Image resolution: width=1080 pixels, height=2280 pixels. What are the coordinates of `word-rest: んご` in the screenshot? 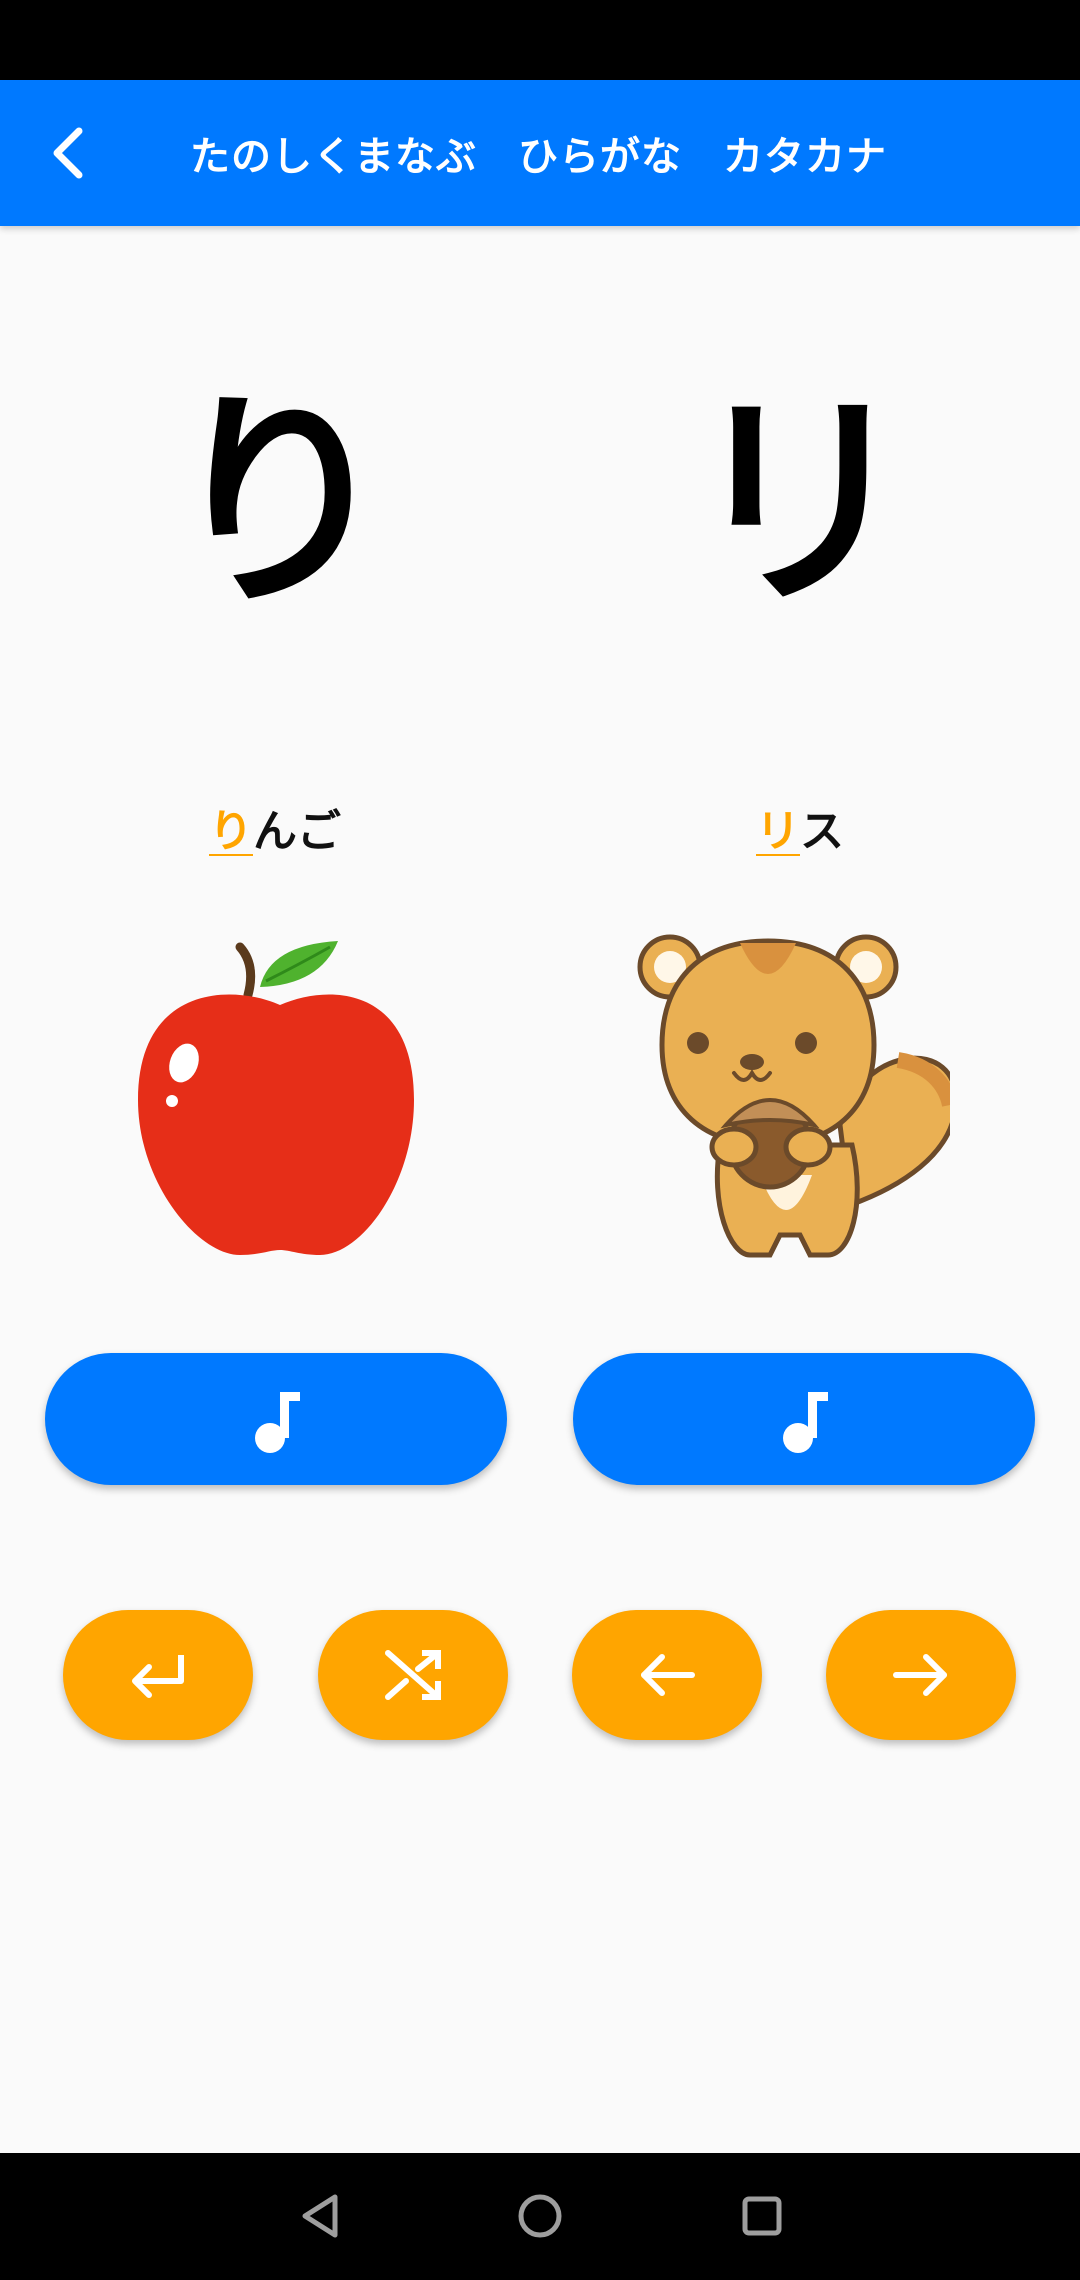 It's located at (297, 831).